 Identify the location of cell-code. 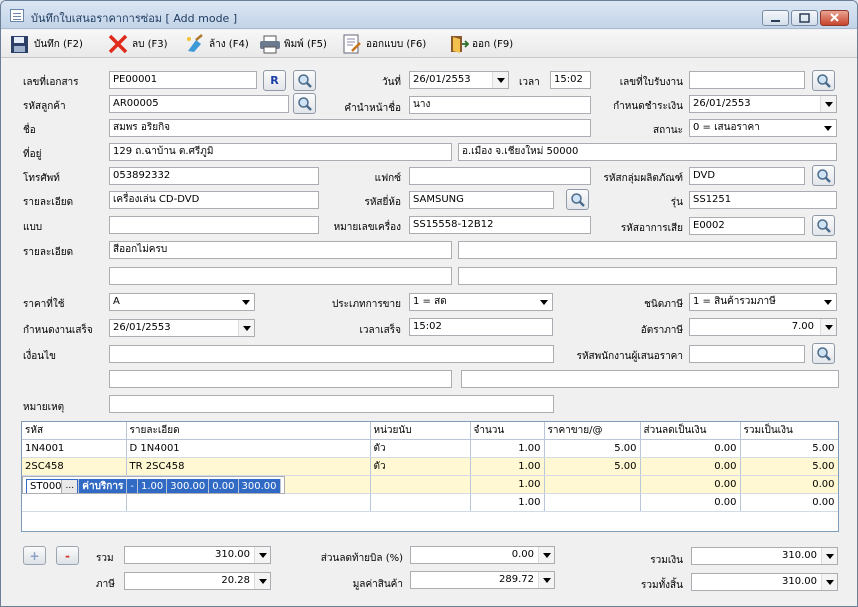
(74, 502).